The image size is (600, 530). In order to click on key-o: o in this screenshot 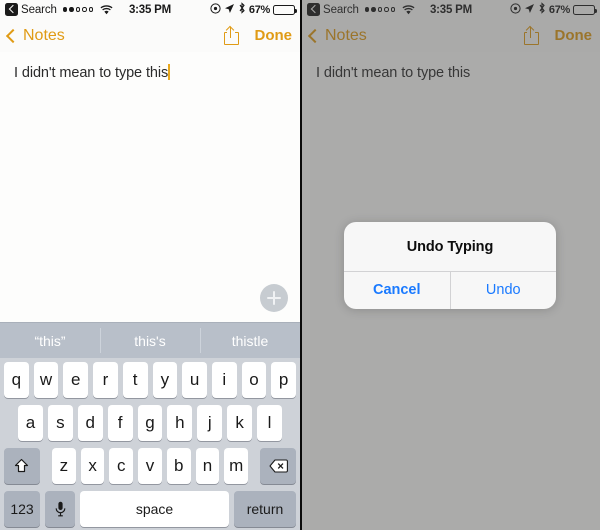, I will do `click(254, 380)`.